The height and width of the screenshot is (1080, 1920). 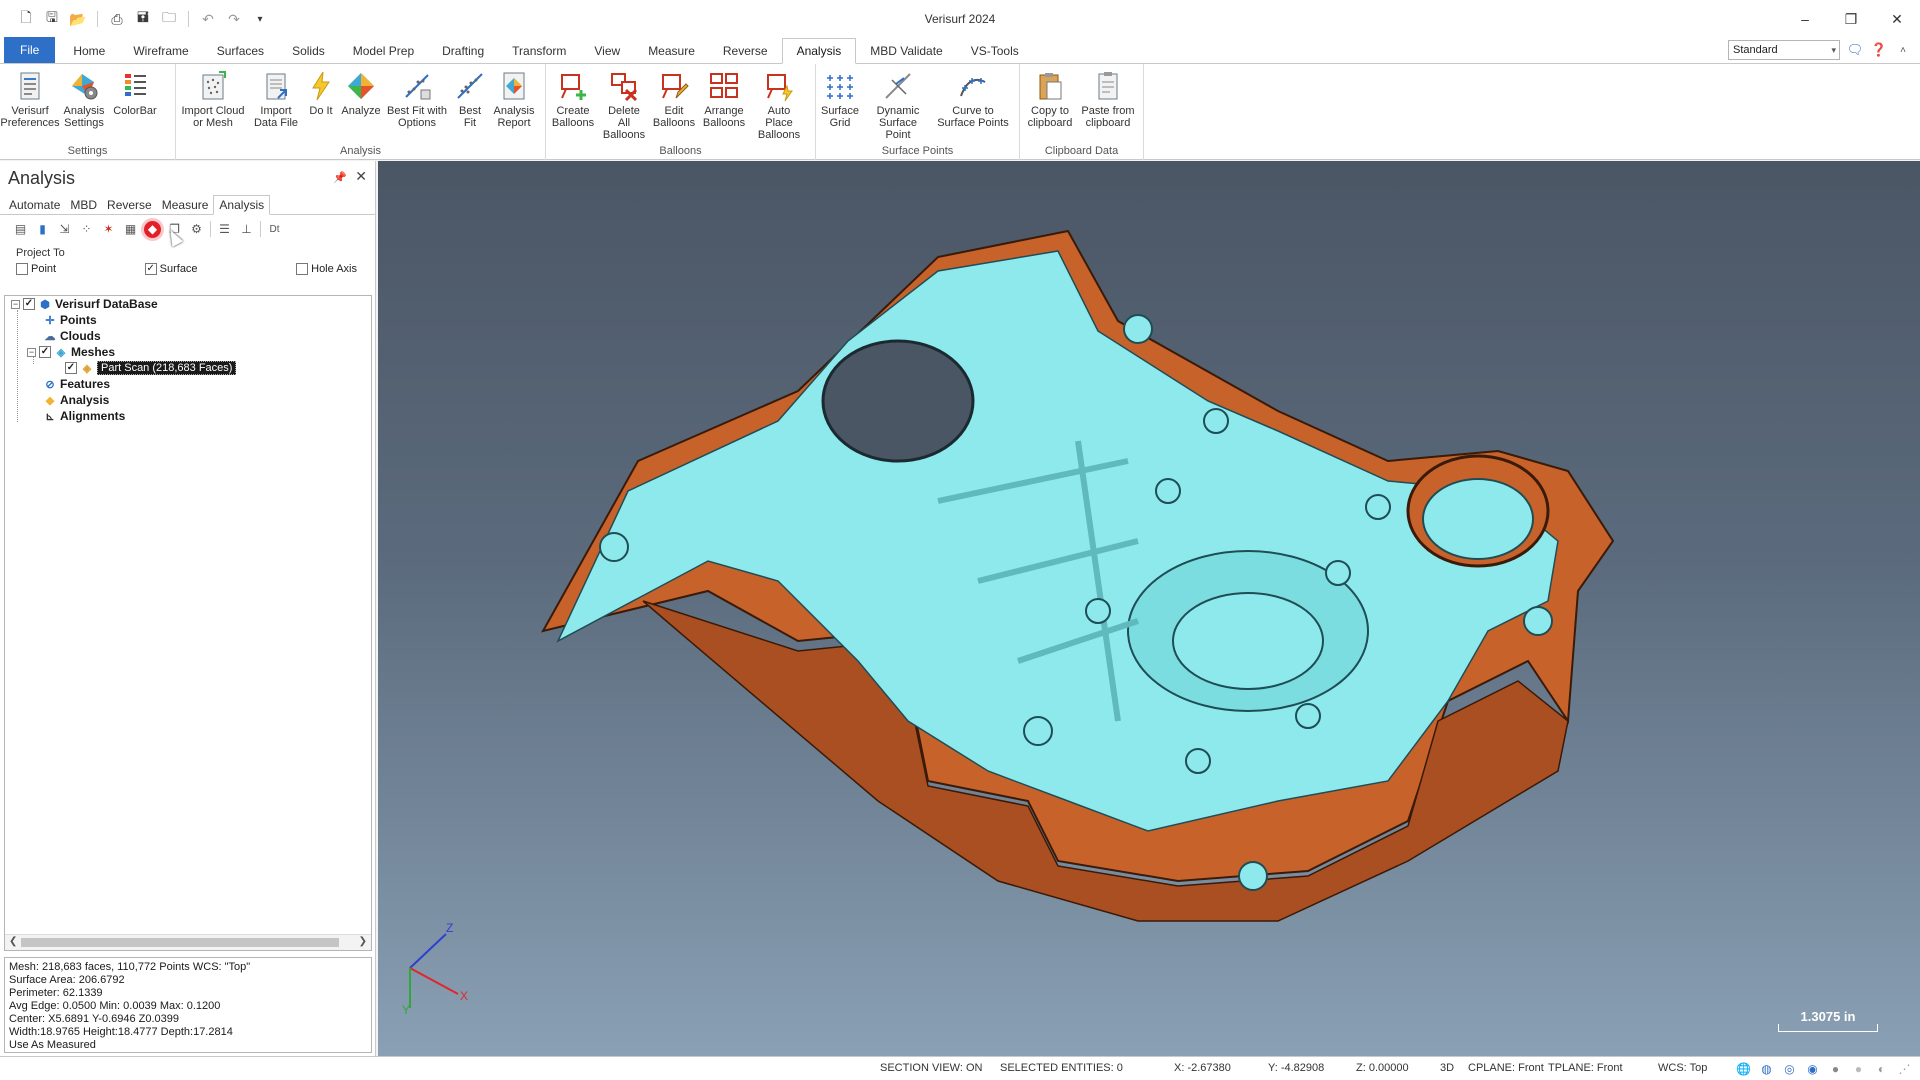 What do you see at coordinates (84, 416) in the screenshot?
I see `tree-item-alignments: ⊾ Alignments` at bounding box center [84, 416].